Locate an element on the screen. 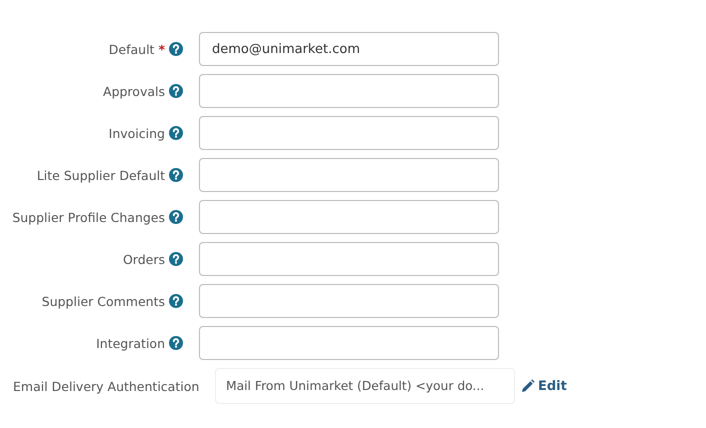 This screenshot has width=706, height=428. field-label: Supplier Profile Changes is located at coordinates (88, 217).